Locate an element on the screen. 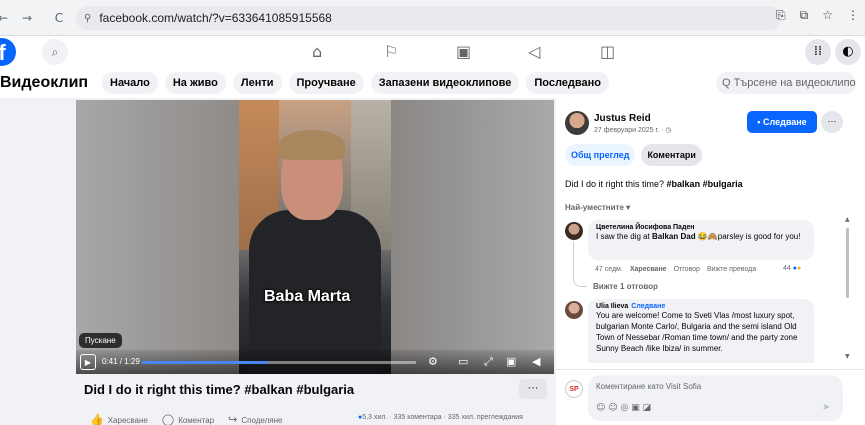  follow-button: ▪ Следване is located at coordinates (782, 122).